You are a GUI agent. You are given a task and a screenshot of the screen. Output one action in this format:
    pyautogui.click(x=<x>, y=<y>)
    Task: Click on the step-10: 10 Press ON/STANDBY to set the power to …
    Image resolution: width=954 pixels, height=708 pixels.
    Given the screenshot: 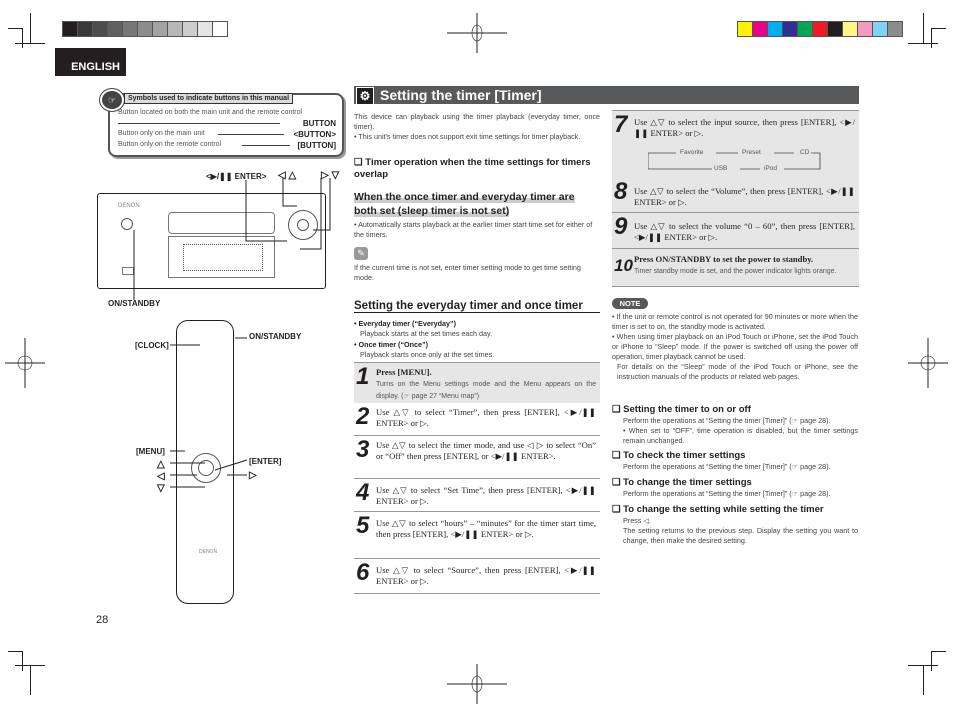 What is the action you would take?
    pyautogui.click(x=735, y=268)
    